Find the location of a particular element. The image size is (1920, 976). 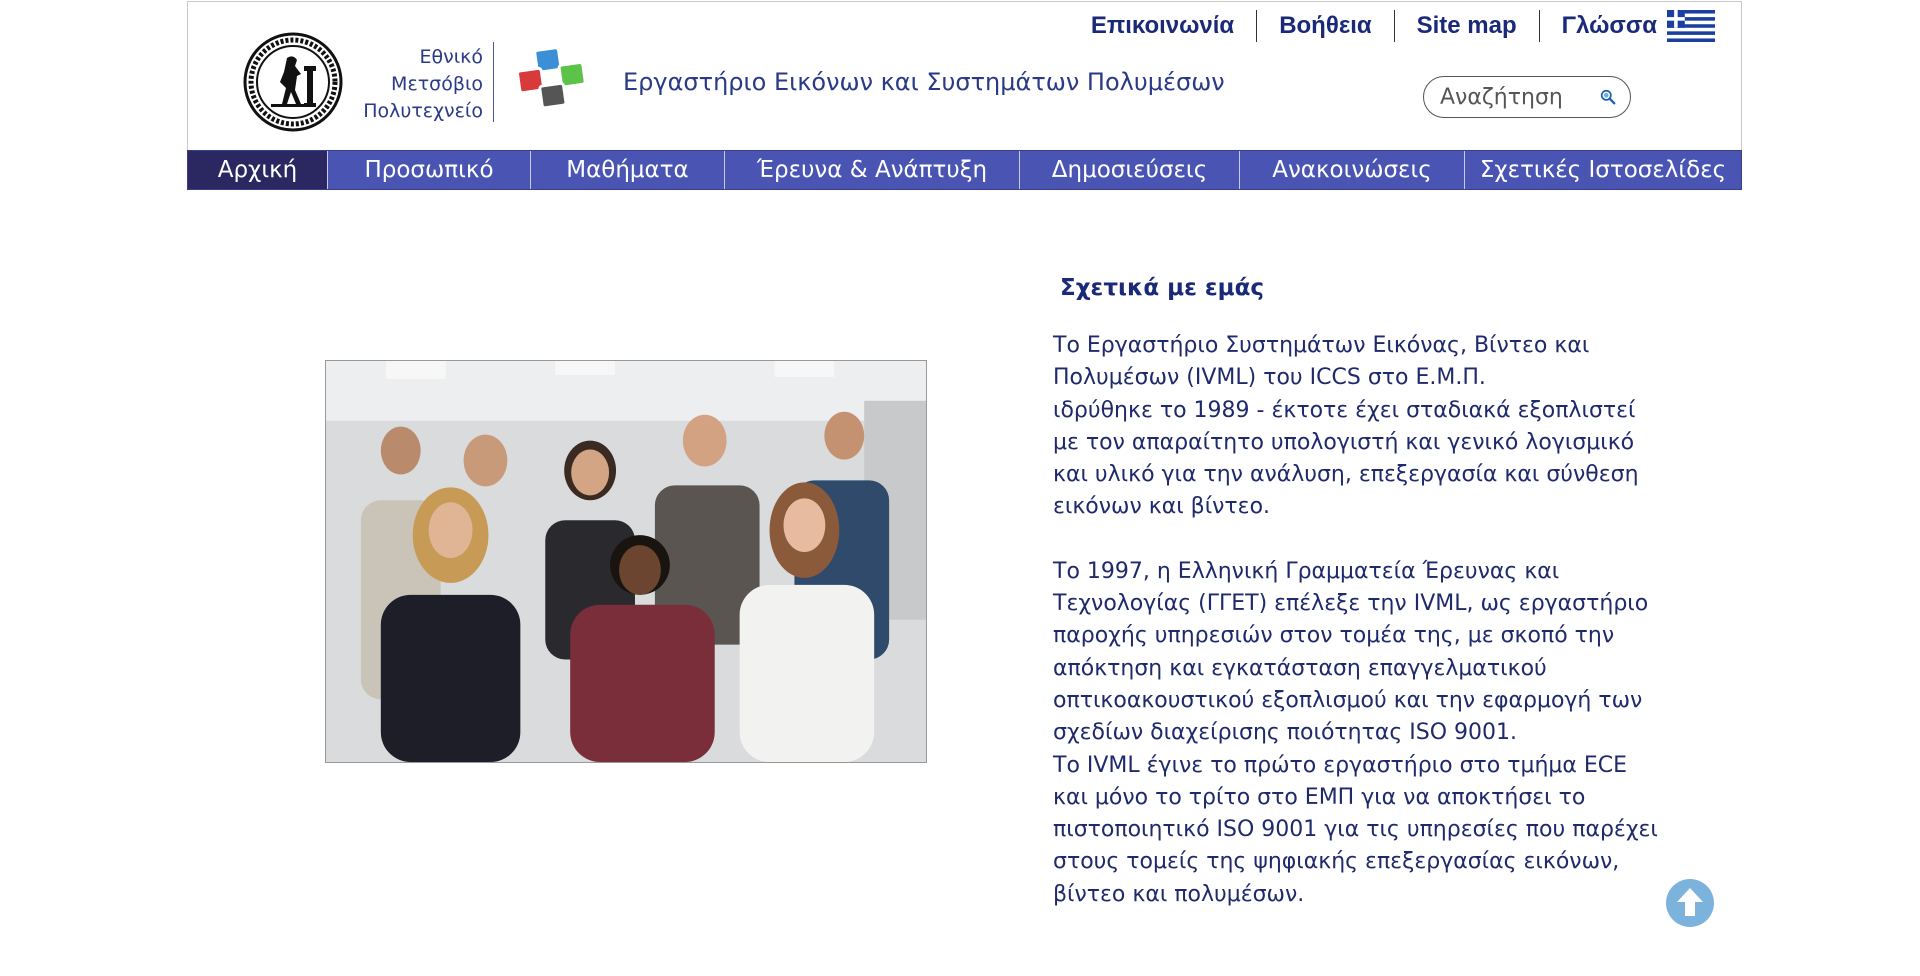

magnifier-icon is located at coordinates (1608, 97).